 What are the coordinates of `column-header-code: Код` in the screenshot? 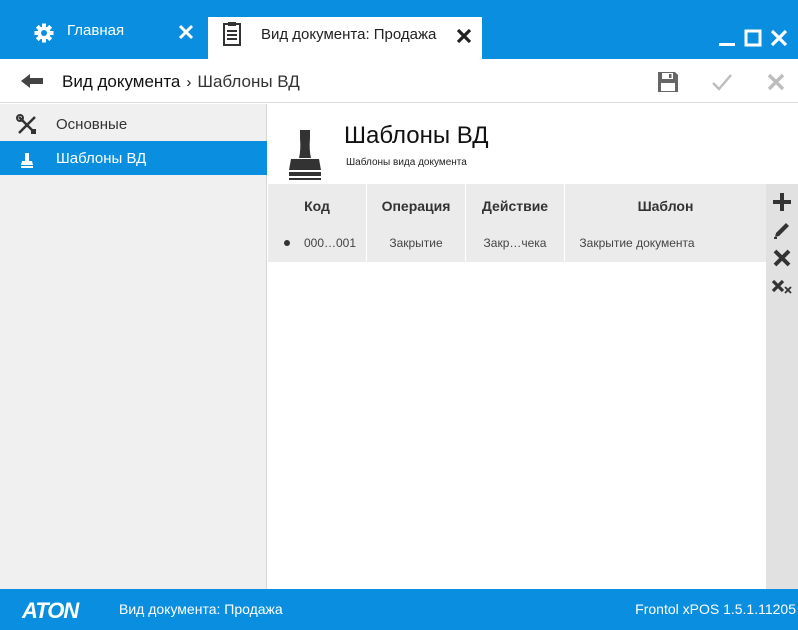 It's located at (317, 206).